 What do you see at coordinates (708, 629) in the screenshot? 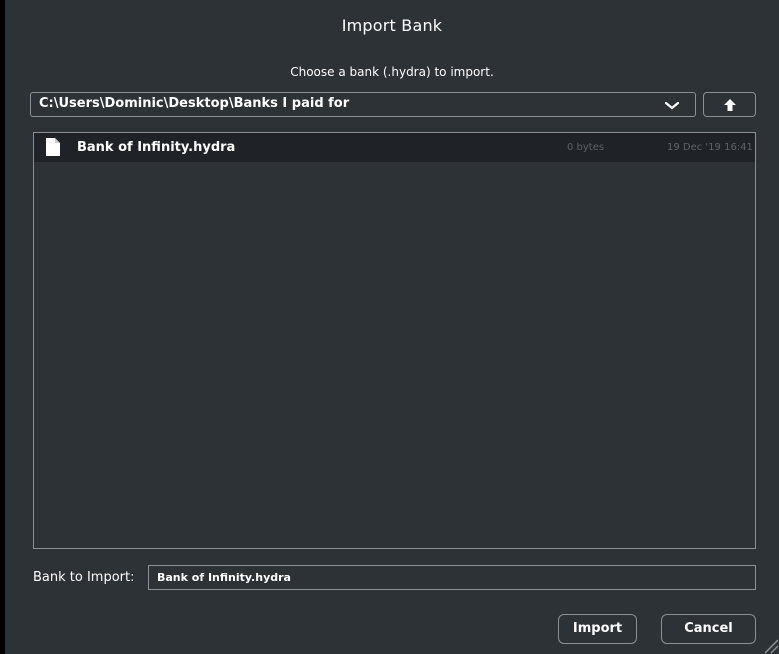
I see `cancel-button: Cancel` at bounding box center [708, 629].